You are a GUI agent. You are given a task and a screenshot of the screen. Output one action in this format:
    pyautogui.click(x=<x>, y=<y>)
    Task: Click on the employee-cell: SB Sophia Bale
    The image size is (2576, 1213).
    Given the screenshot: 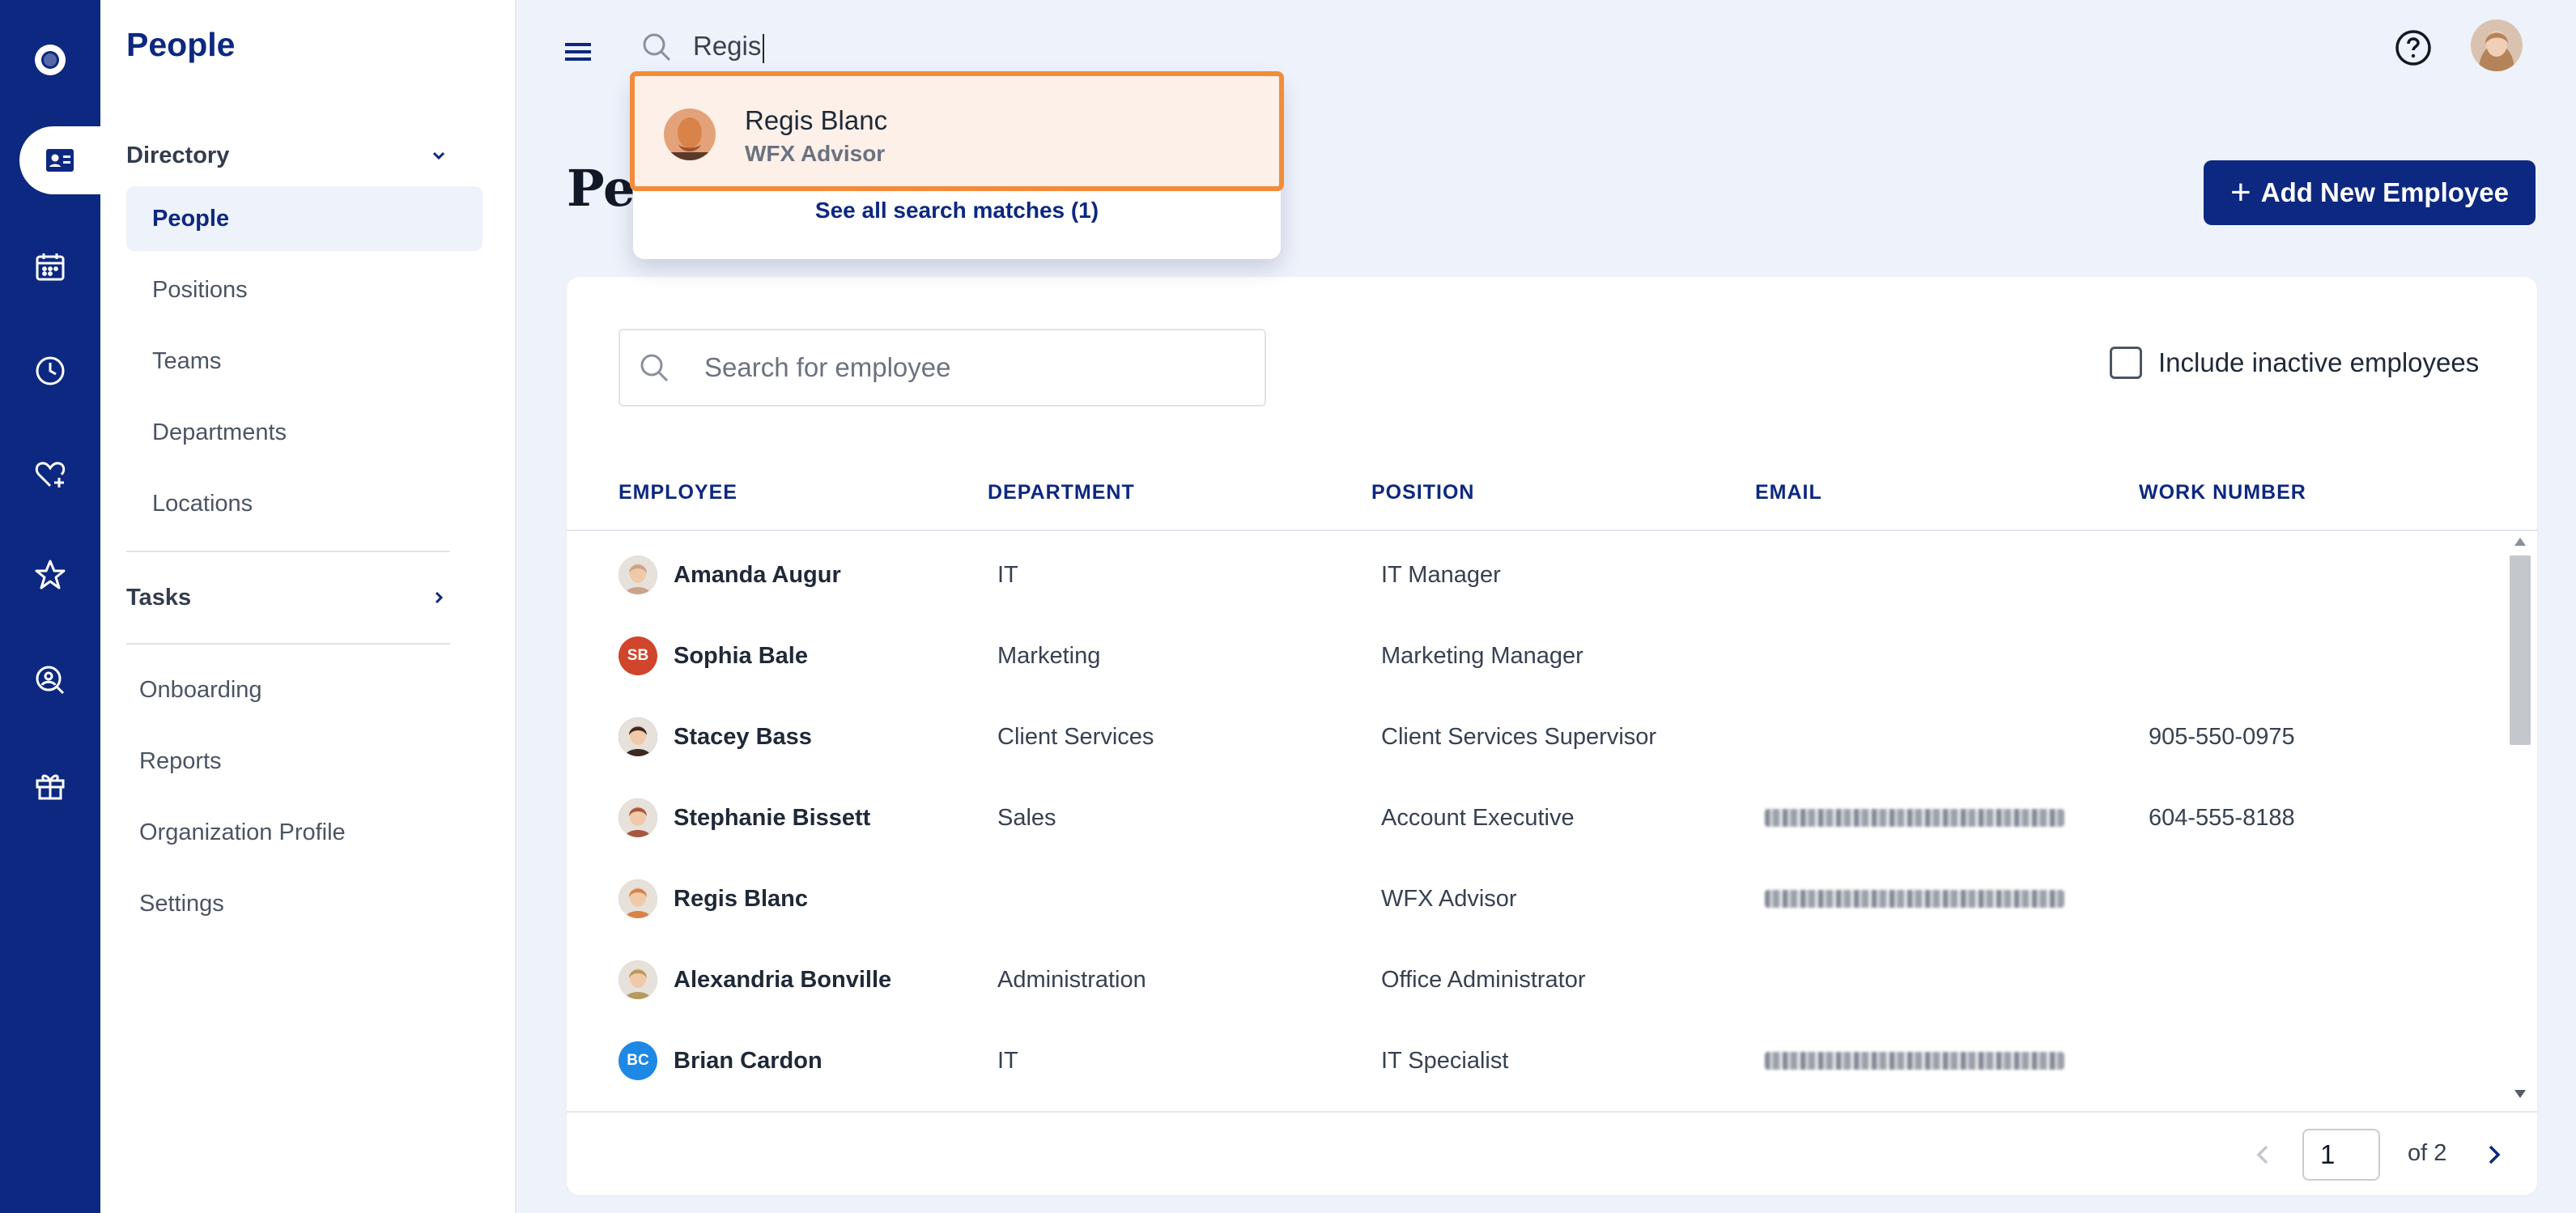 What is the action you would take?
    pyautogui.click(x=713, y=656)
    